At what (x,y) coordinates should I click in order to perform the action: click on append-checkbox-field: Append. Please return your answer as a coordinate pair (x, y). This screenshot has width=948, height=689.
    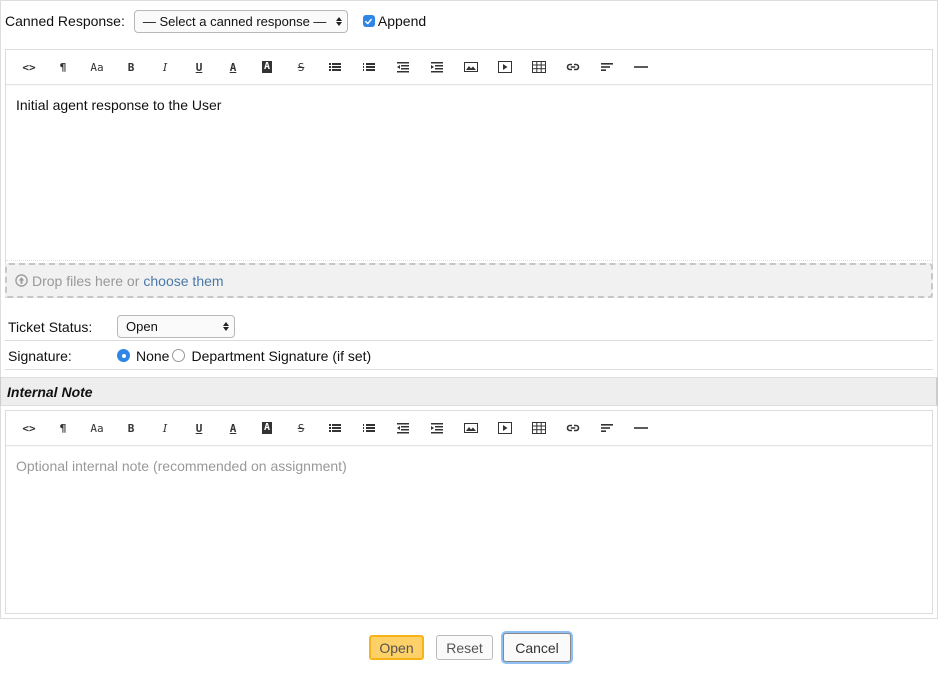
    Looking at the image, I should click on (394, 21).